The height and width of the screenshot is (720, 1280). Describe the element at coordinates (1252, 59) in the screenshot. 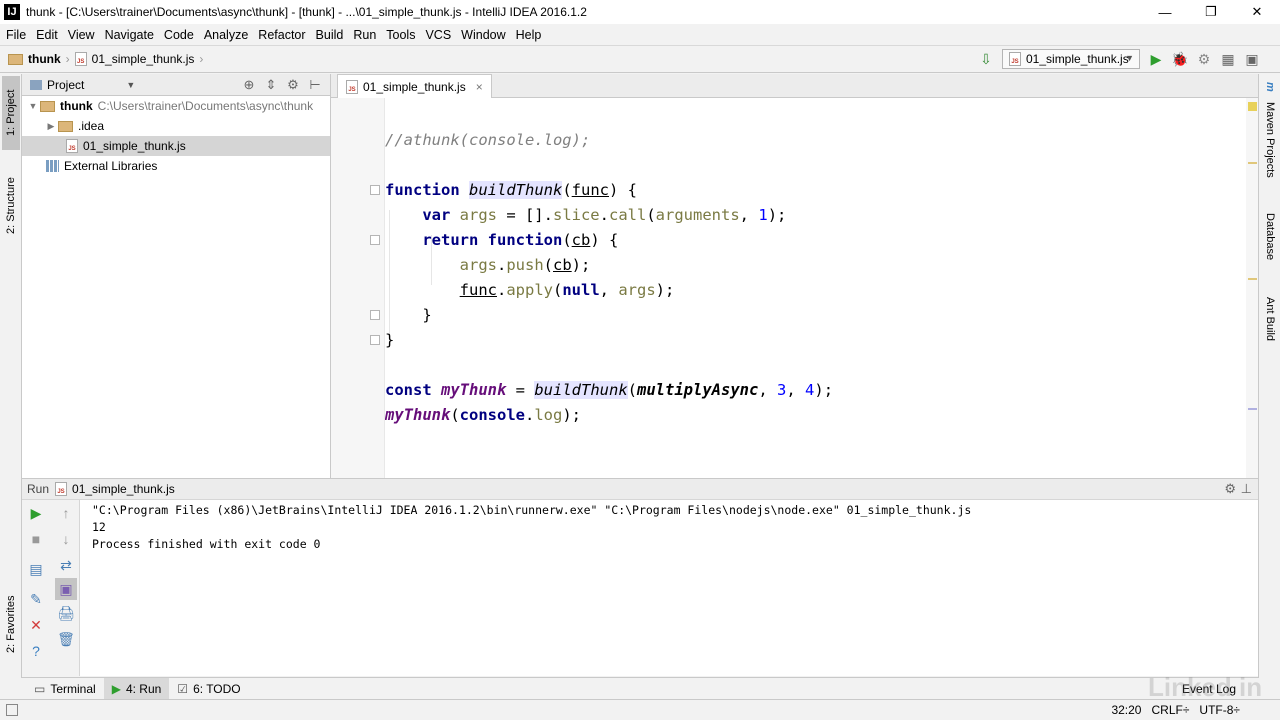

I see `layout-icon: ▣` at that location.